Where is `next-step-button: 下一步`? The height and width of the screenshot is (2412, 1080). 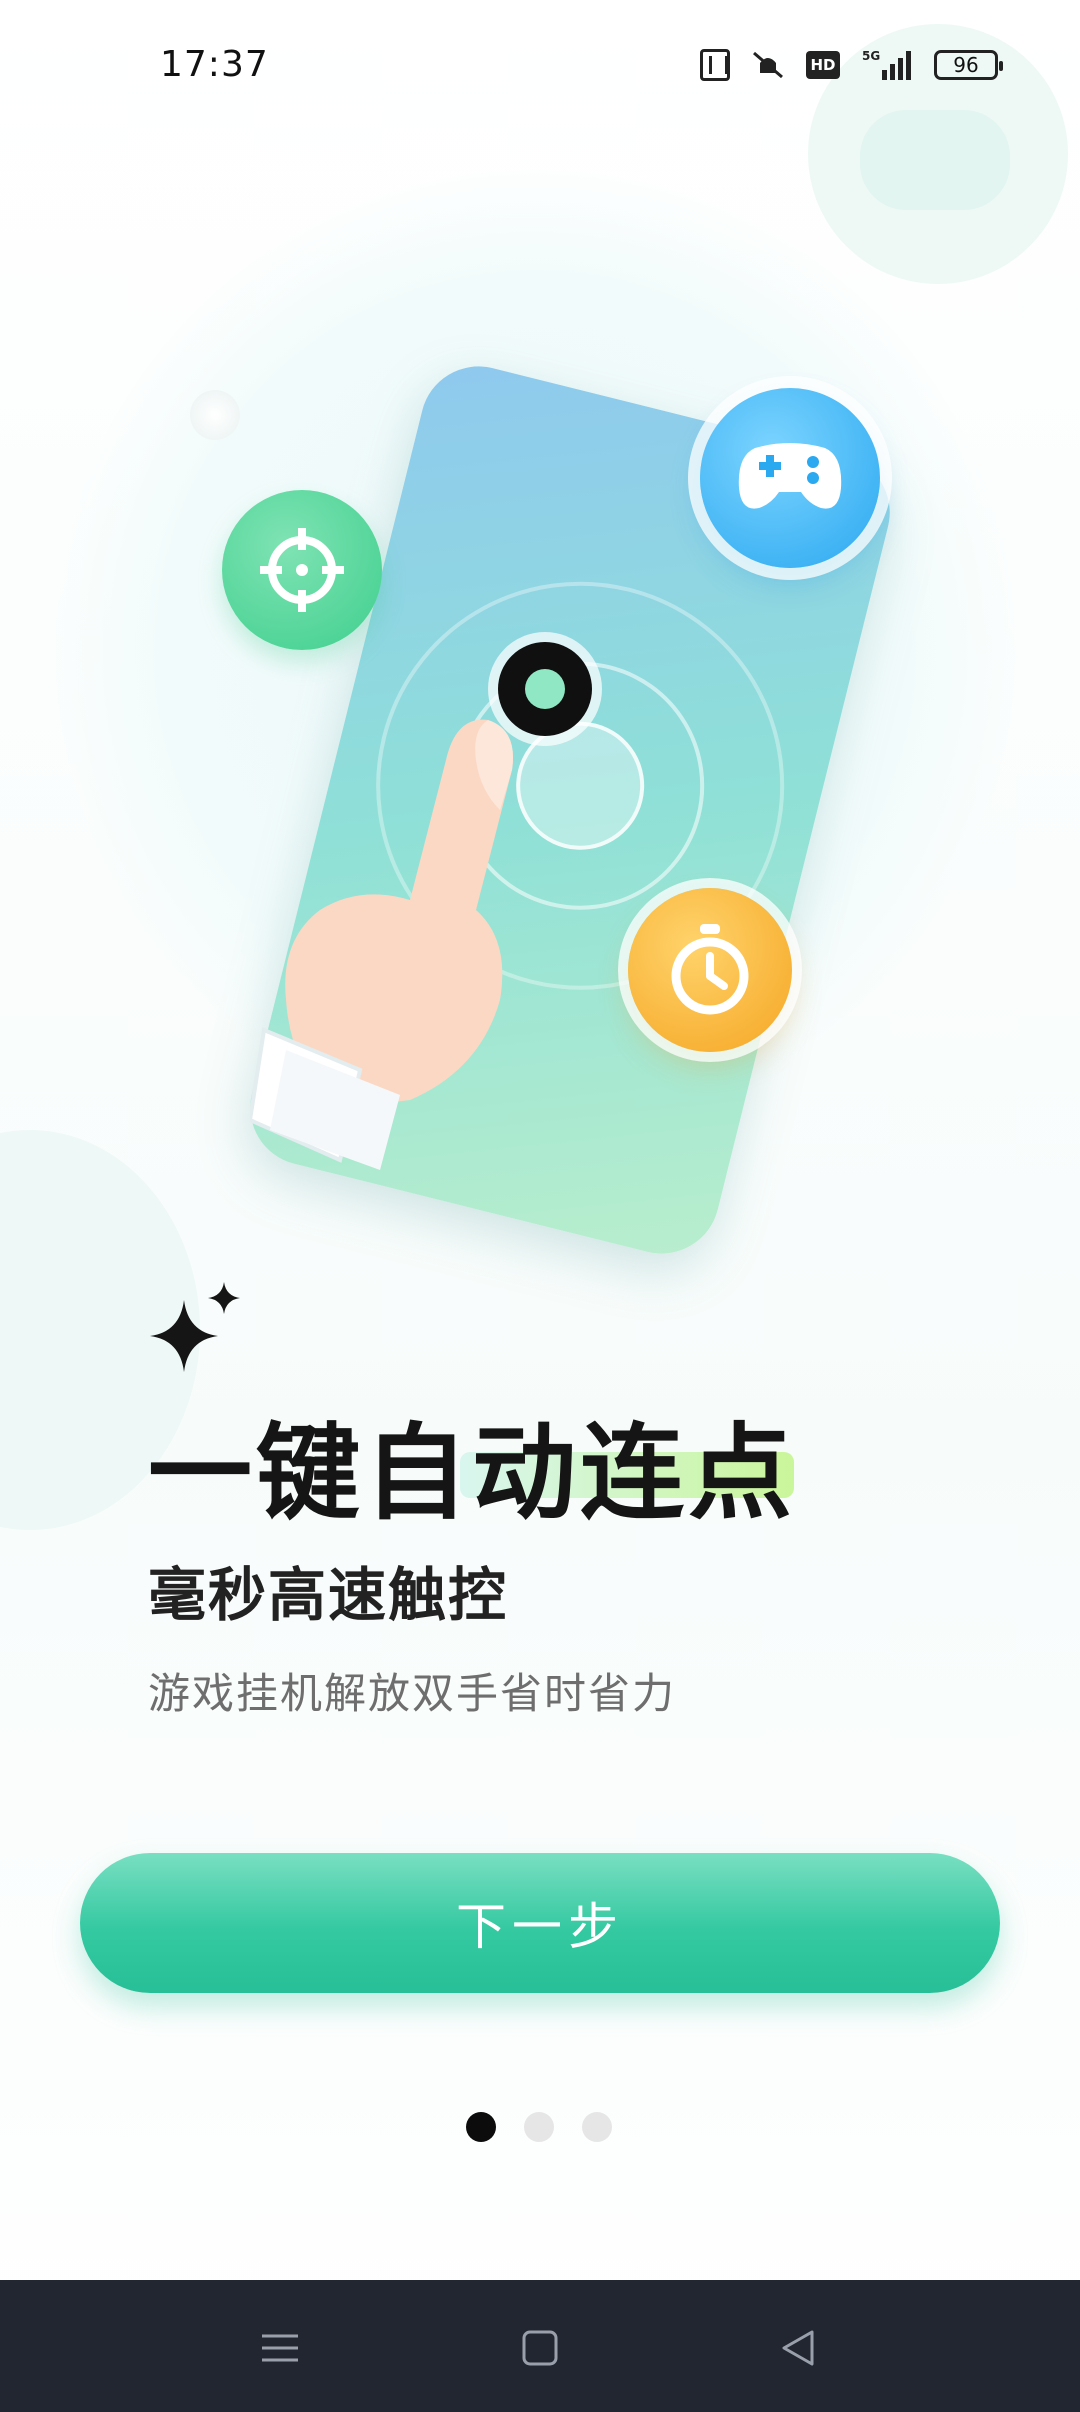 next-step-button: 下一步 is located at coordinates (540, 1923).